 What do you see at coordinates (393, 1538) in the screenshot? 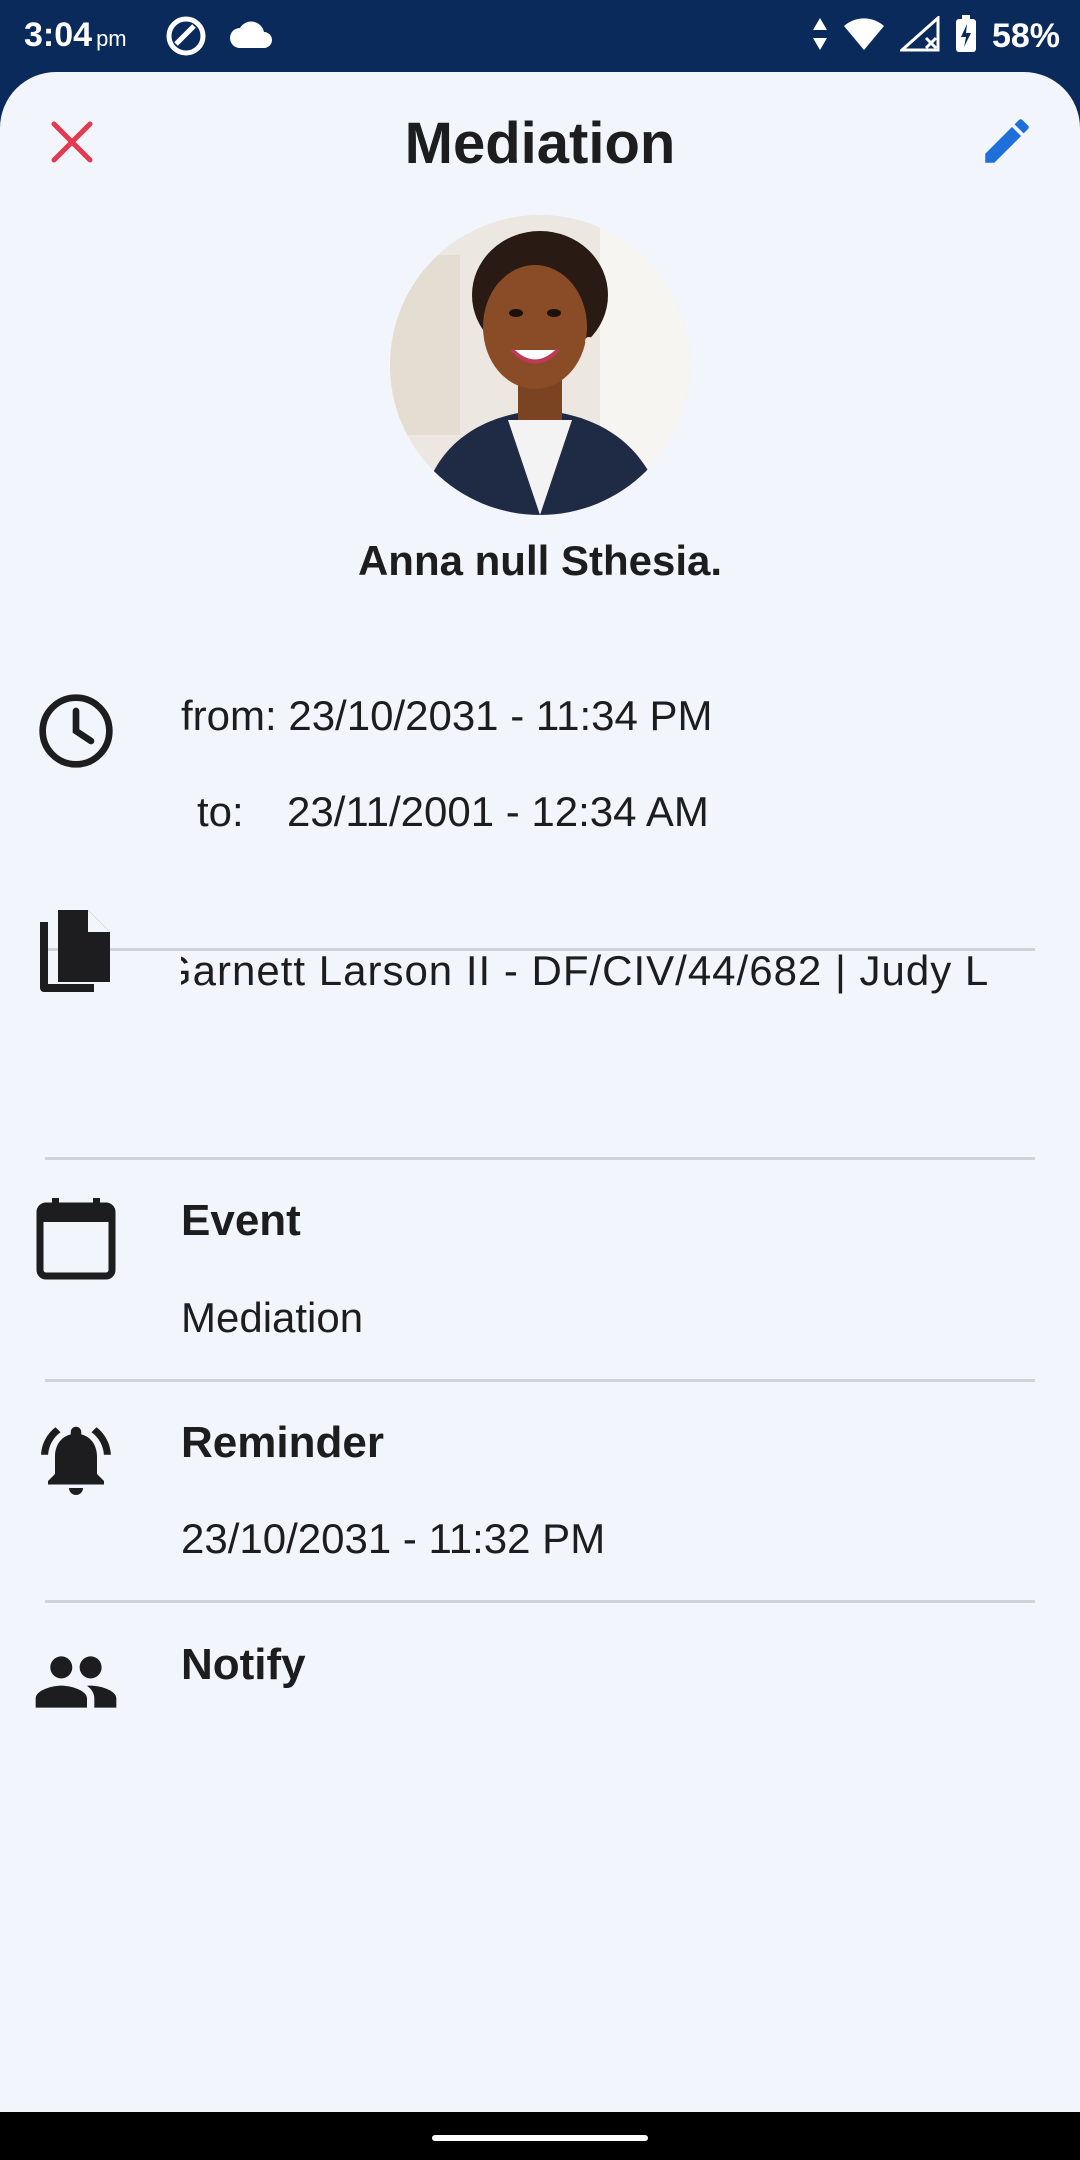
I see `reminder-value: 23/10/2031 - 11:32 PM` at bounding box center [393, 1538].